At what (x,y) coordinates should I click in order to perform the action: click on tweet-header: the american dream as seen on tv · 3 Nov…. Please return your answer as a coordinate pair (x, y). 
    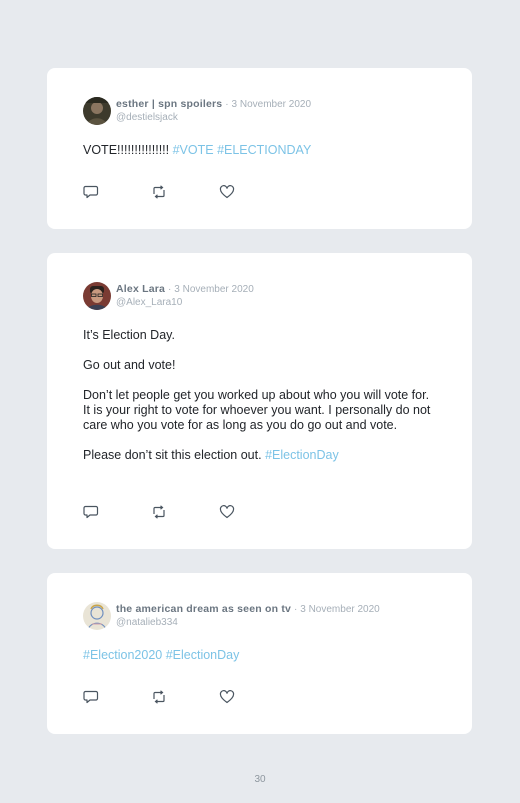
    Looking at the image, I should click on (231, 616).